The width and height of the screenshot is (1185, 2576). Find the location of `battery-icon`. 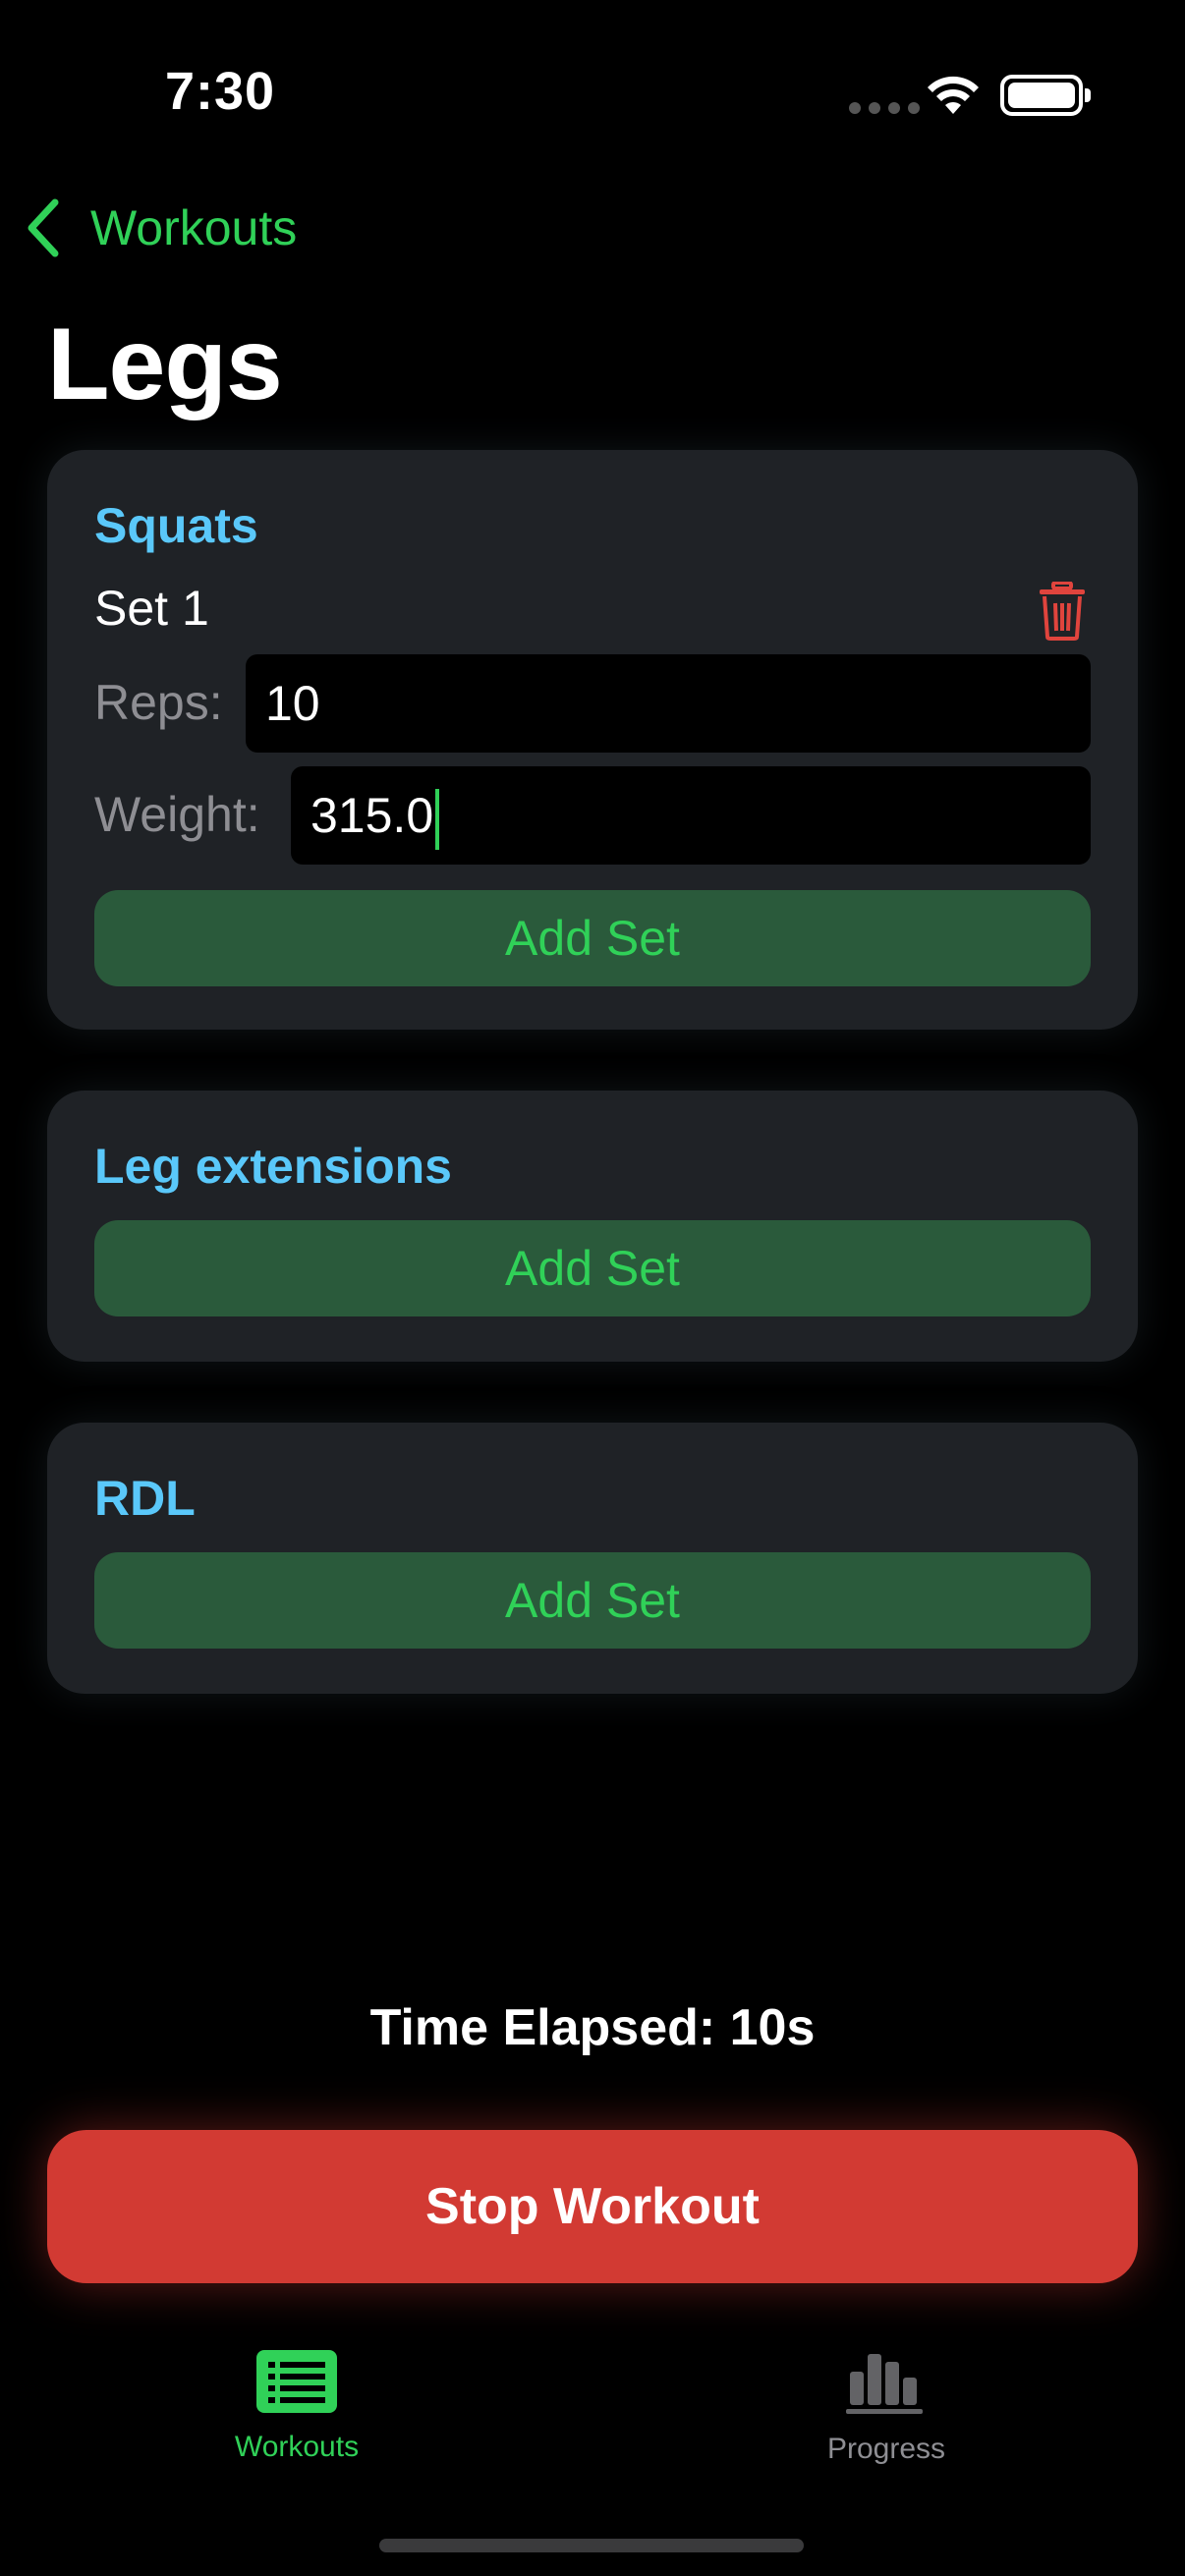

battery-icon is located at coordinates (1045, 95).